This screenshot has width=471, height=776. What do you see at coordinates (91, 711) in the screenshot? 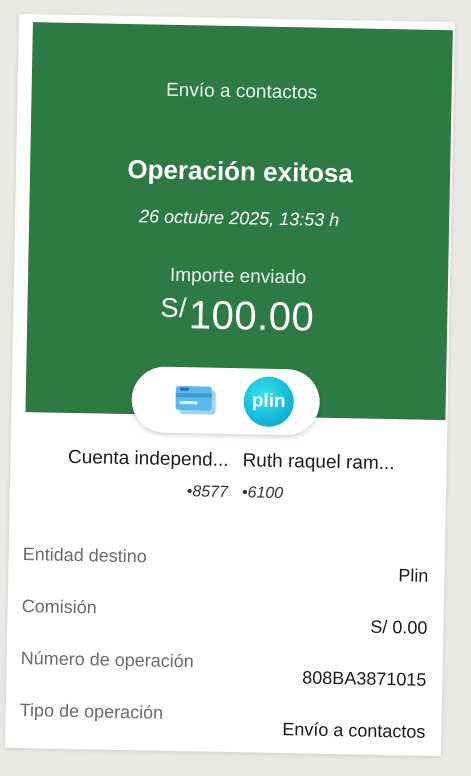
I see `detail-label: Tipo de operación` at bounding box center [91, 711].